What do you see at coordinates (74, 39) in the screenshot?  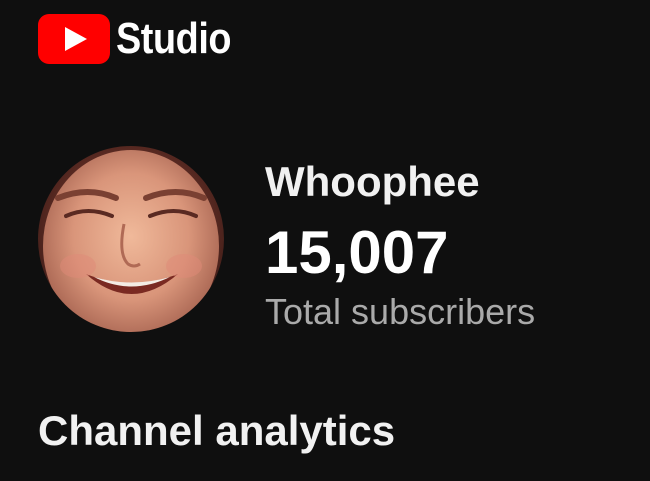 I see `youtube-logo-icon` at bounding box center [74, 39].